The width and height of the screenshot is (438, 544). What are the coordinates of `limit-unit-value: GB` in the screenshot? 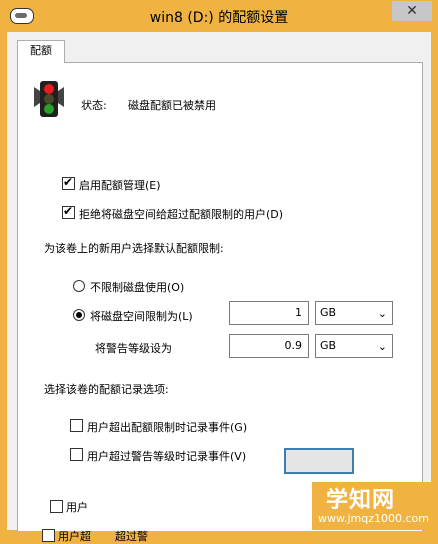 It's located at (328, 312).